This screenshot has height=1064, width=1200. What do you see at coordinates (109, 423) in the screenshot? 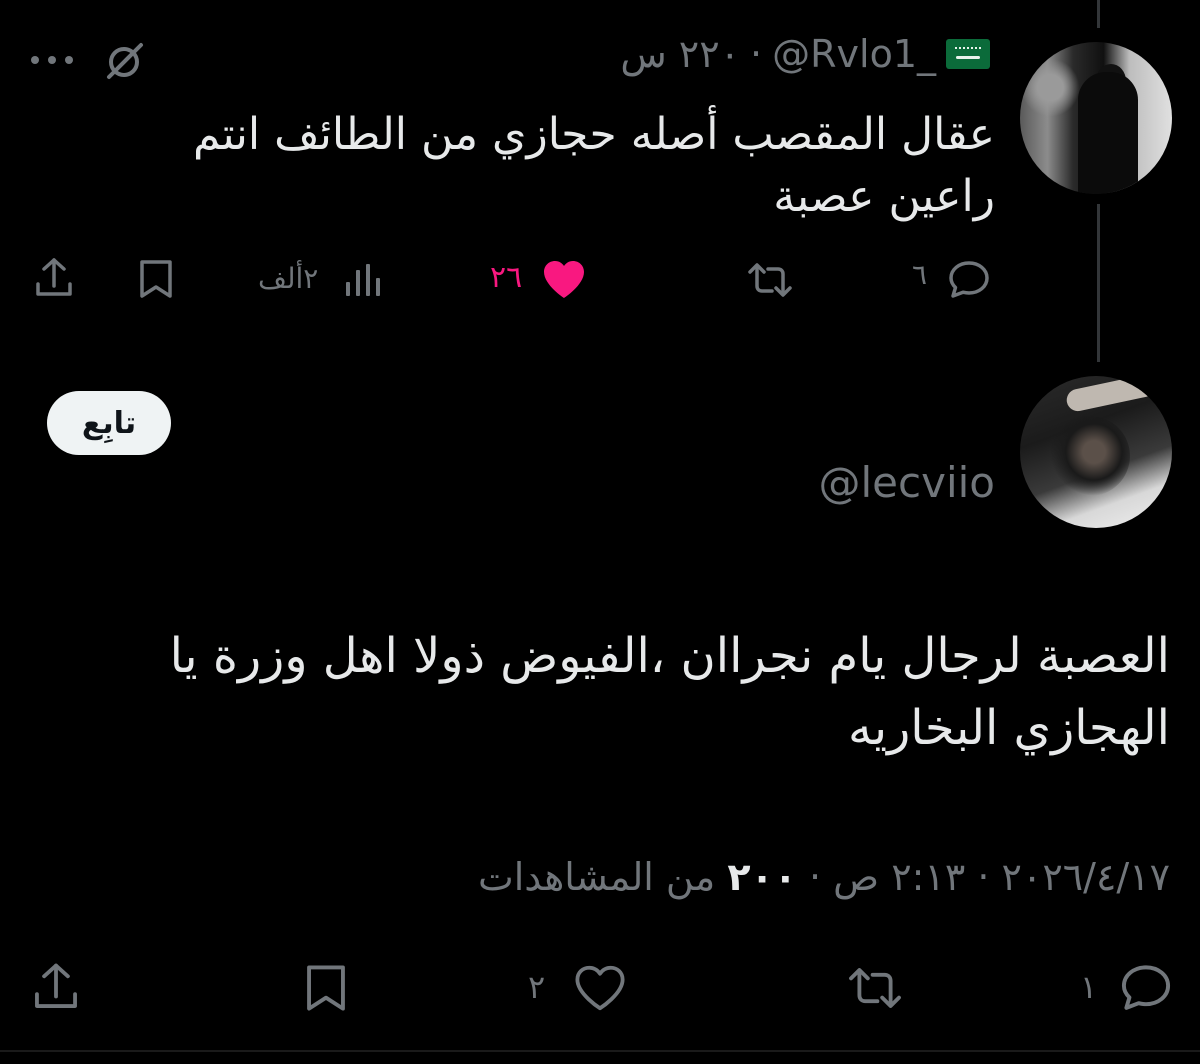
I see `follow-button: تابِع` at bounding box center [109, 423].